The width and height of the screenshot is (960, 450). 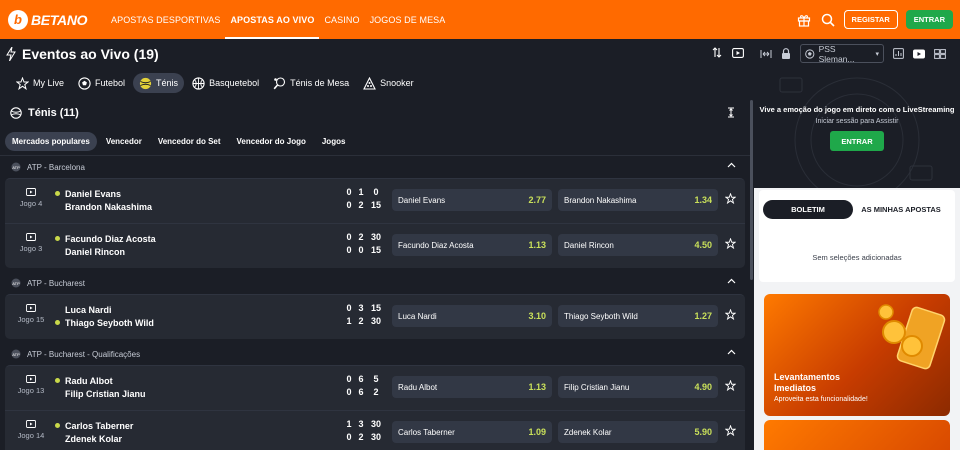 I want to click on betano-logo: b BETANO, so click(x=53, y=19).